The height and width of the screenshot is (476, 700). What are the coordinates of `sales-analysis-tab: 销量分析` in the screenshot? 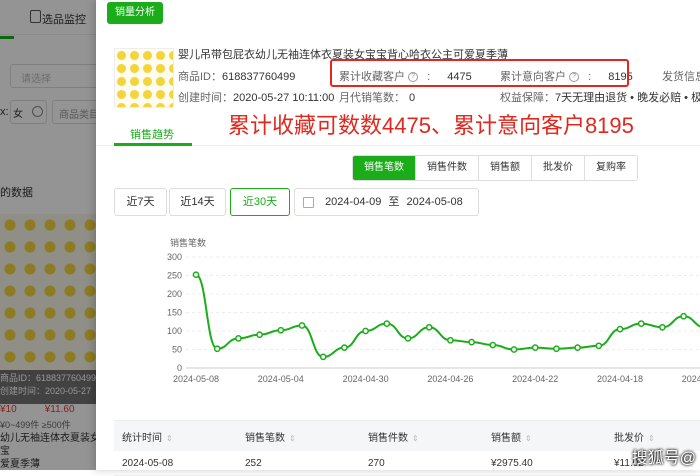 It's located at (135, 13).